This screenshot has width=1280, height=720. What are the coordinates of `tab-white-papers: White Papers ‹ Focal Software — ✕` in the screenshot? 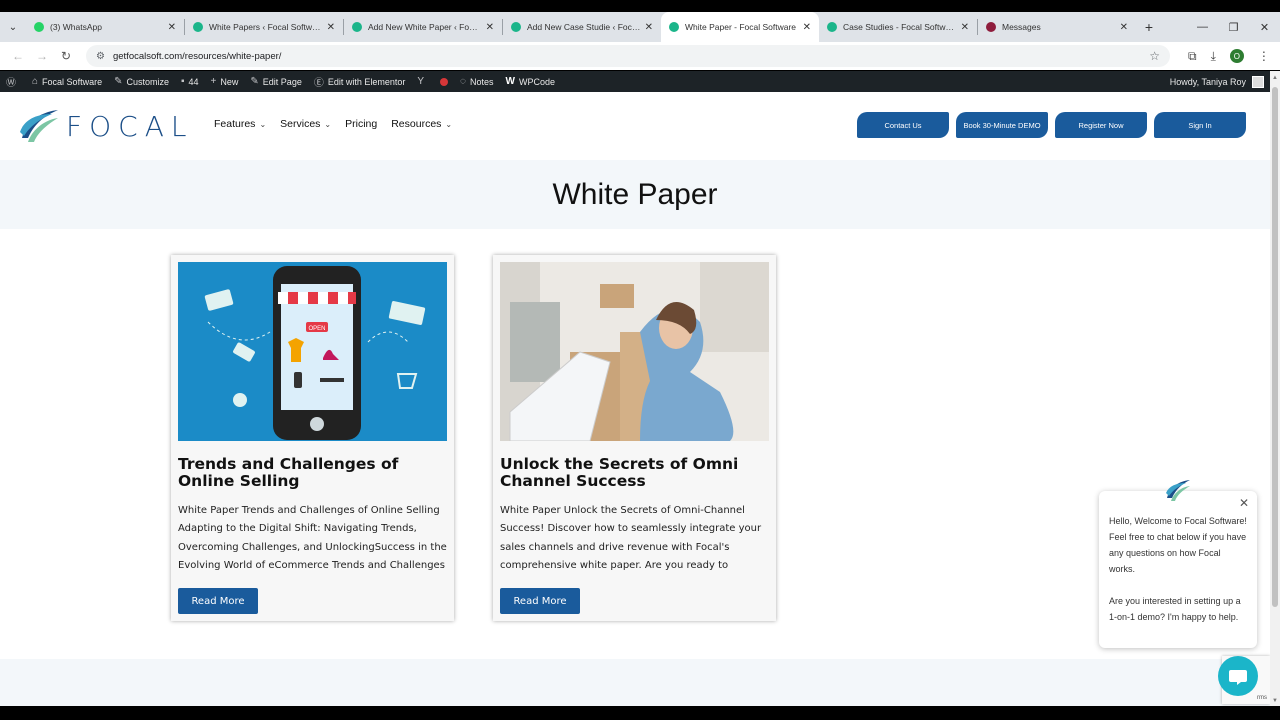 It's located at (264, 27).